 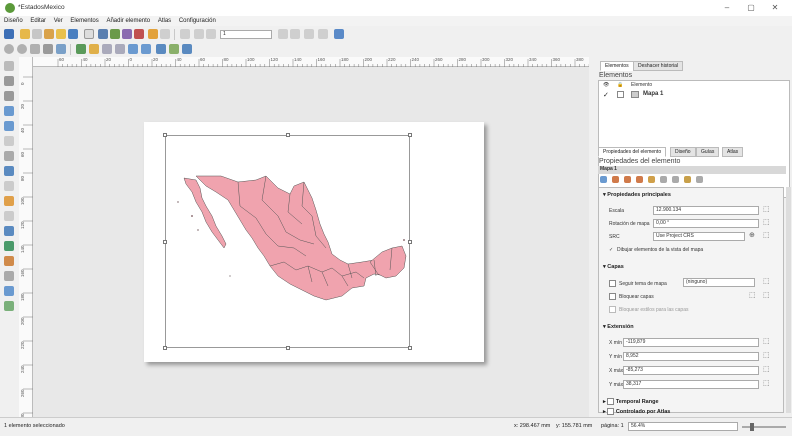 I want to click on new-layout-icon, so click(x=25, y=34).